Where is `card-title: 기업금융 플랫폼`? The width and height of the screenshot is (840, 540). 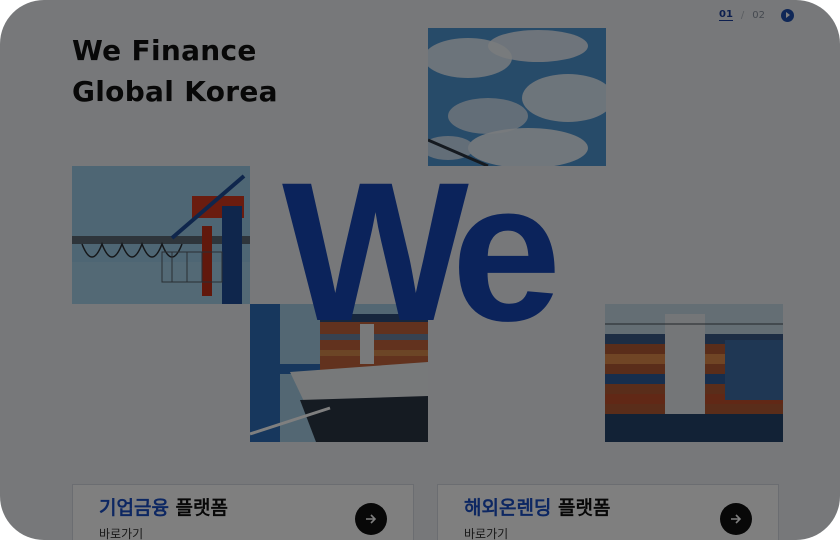 card-title: 기업금융 플랫폼 is located at coordinates (243, 508).